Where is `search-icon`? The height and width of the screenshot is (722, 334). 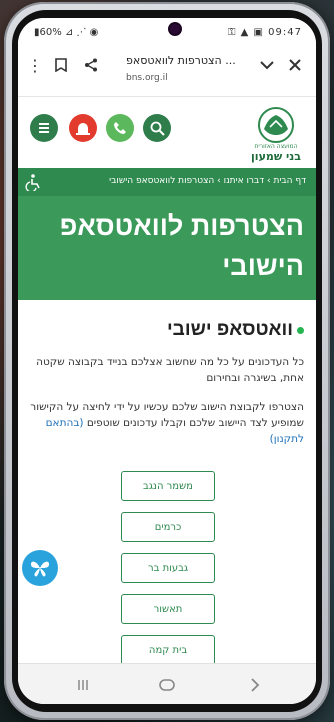
search-icon is located at coordinates (157, 128).